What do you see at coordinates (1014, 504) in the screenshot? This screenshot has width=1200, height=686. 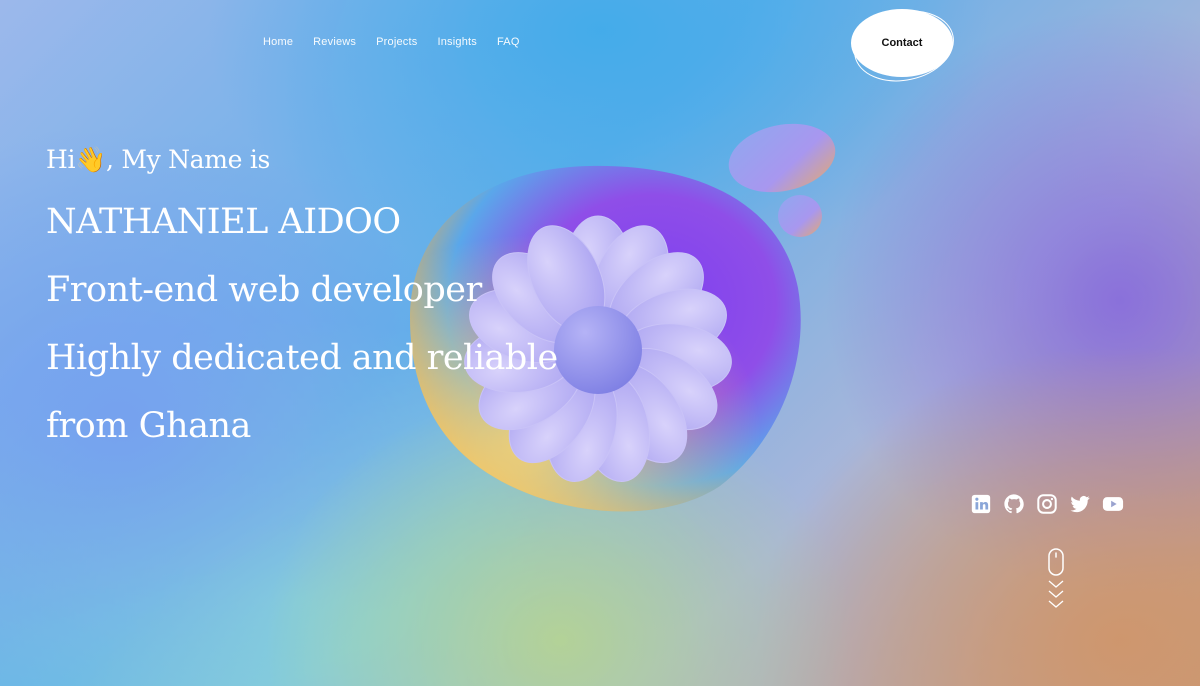 I see `github-icon` at bounding box center [1014, 504].